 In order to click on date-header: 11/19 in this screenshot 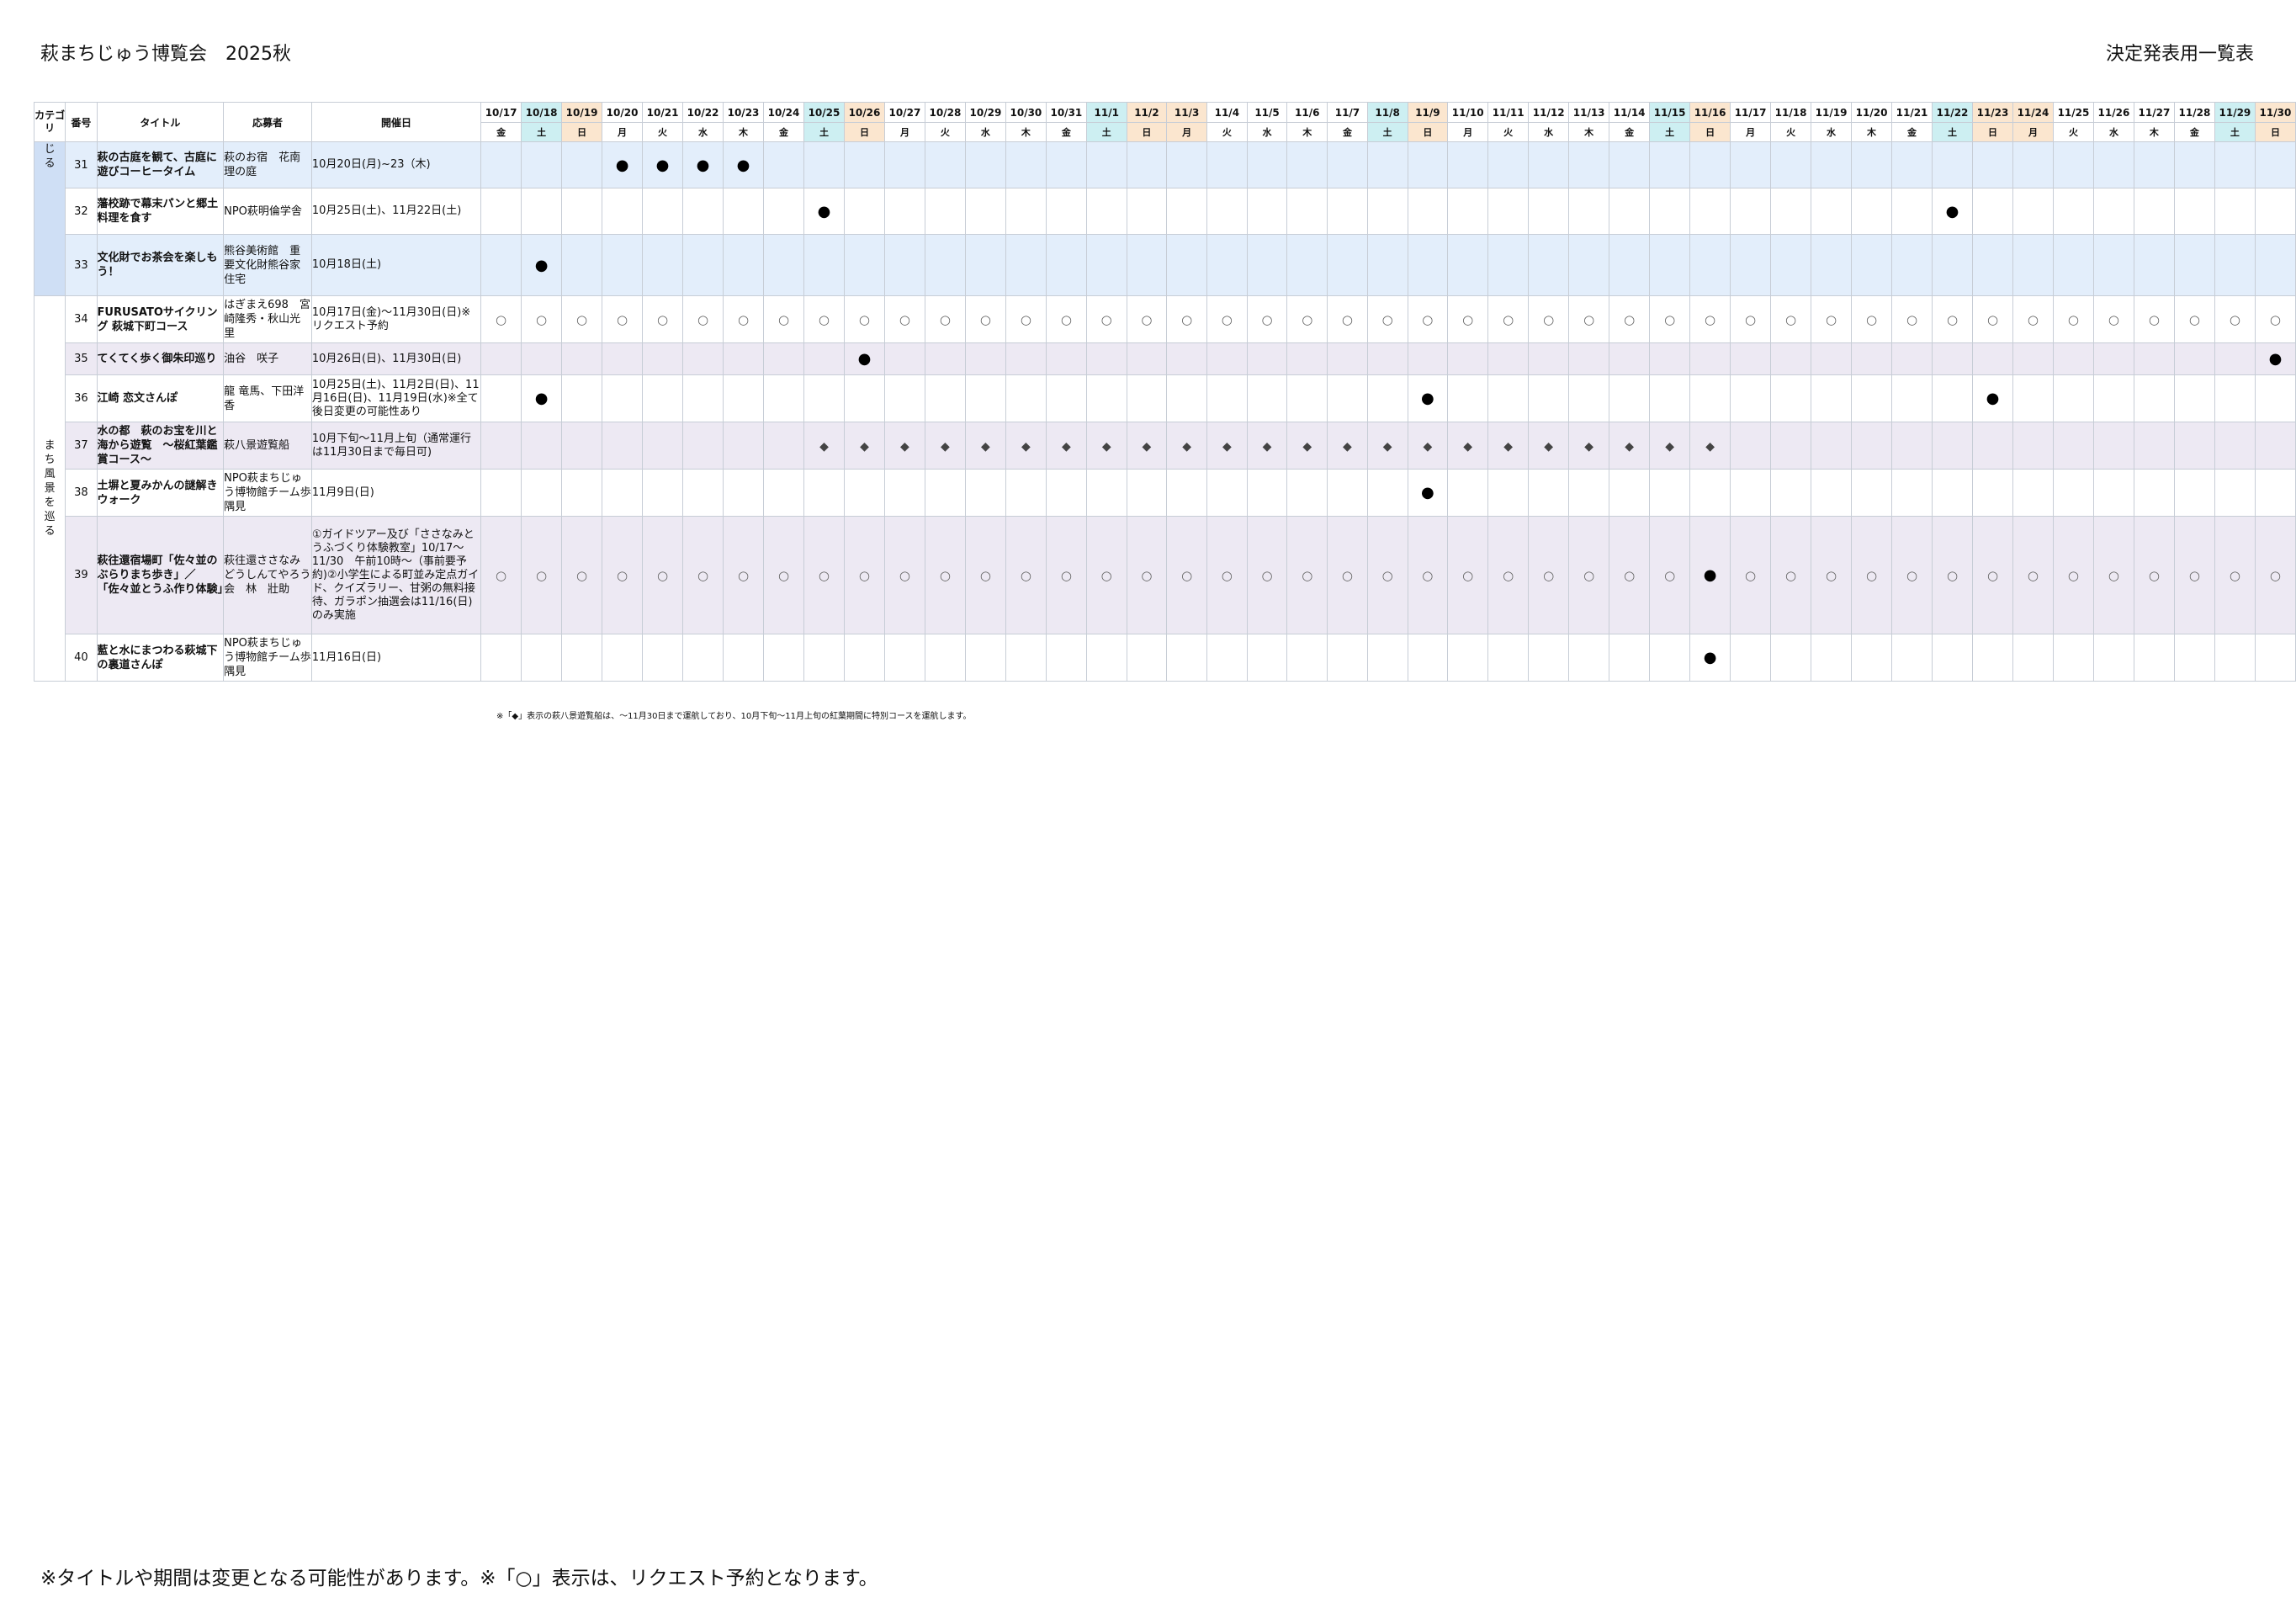, I will do `click(1832, 112)`.